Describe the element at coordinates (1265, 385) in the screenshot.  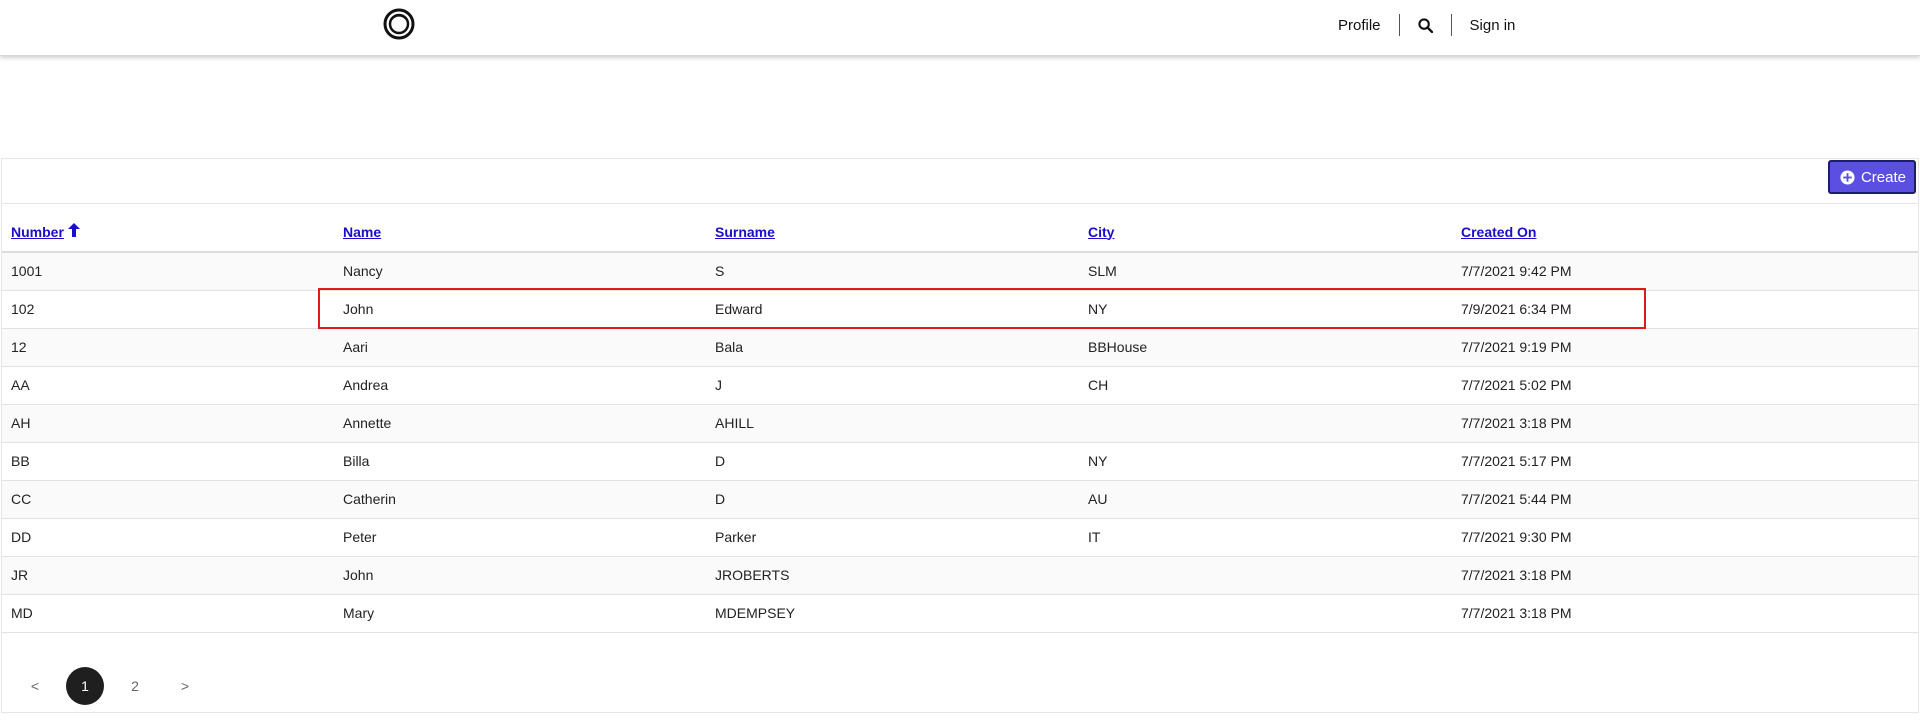
I see `cell-city: CH` at that location.